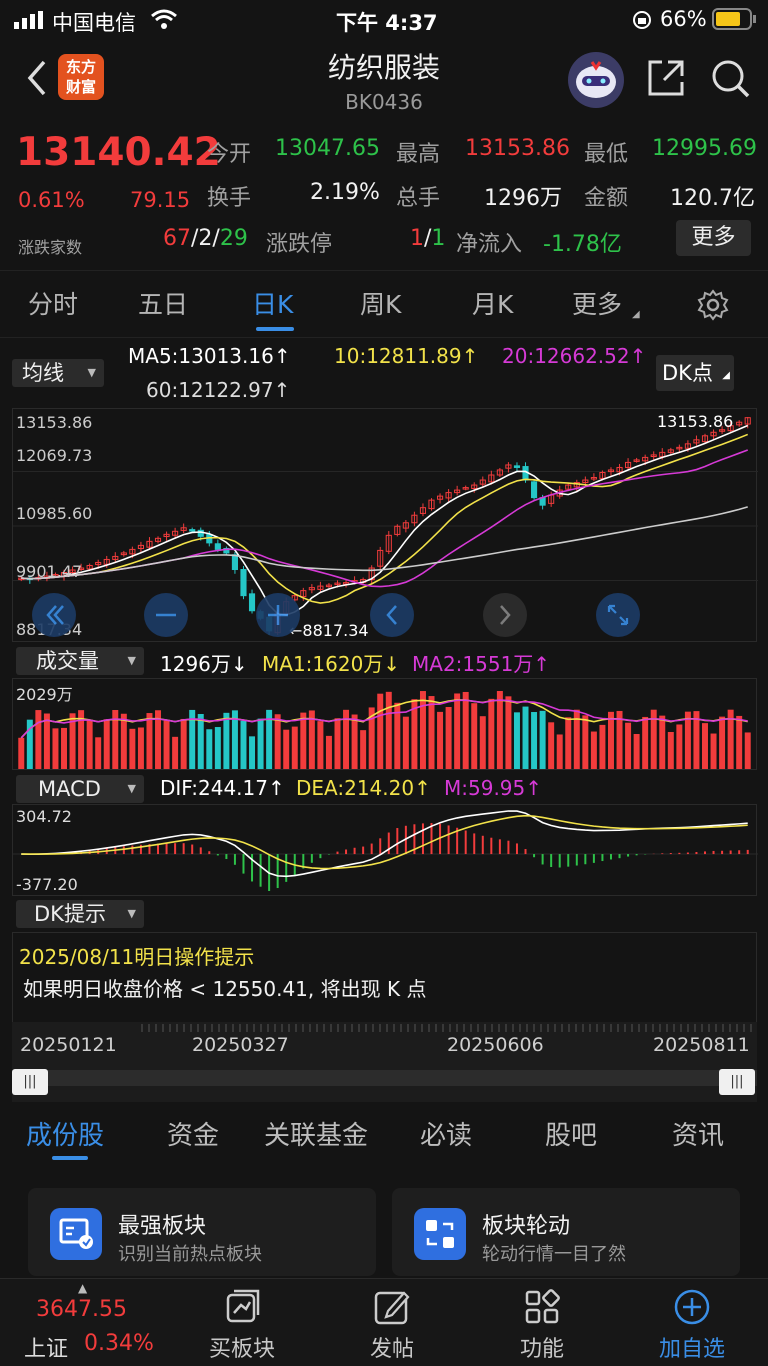 This screenshot has height=1366, width=768. I want to click on expand-up-icon: ▲, so click(82, 1288).